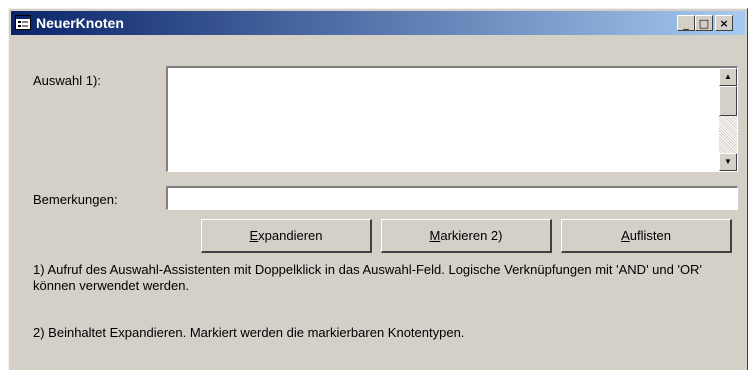 This screenshot has width=754, height=370. I want to click on mark-button-accel: M, so click(435, 235).